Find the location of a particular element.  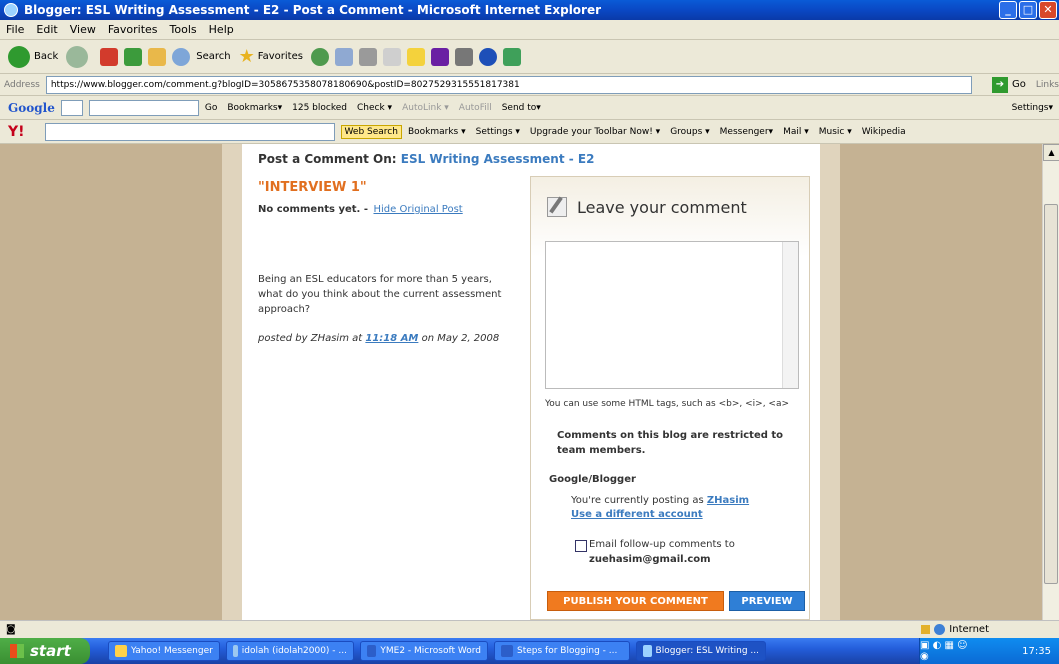

yahoo-search-input is located at coordinates (189, 131).